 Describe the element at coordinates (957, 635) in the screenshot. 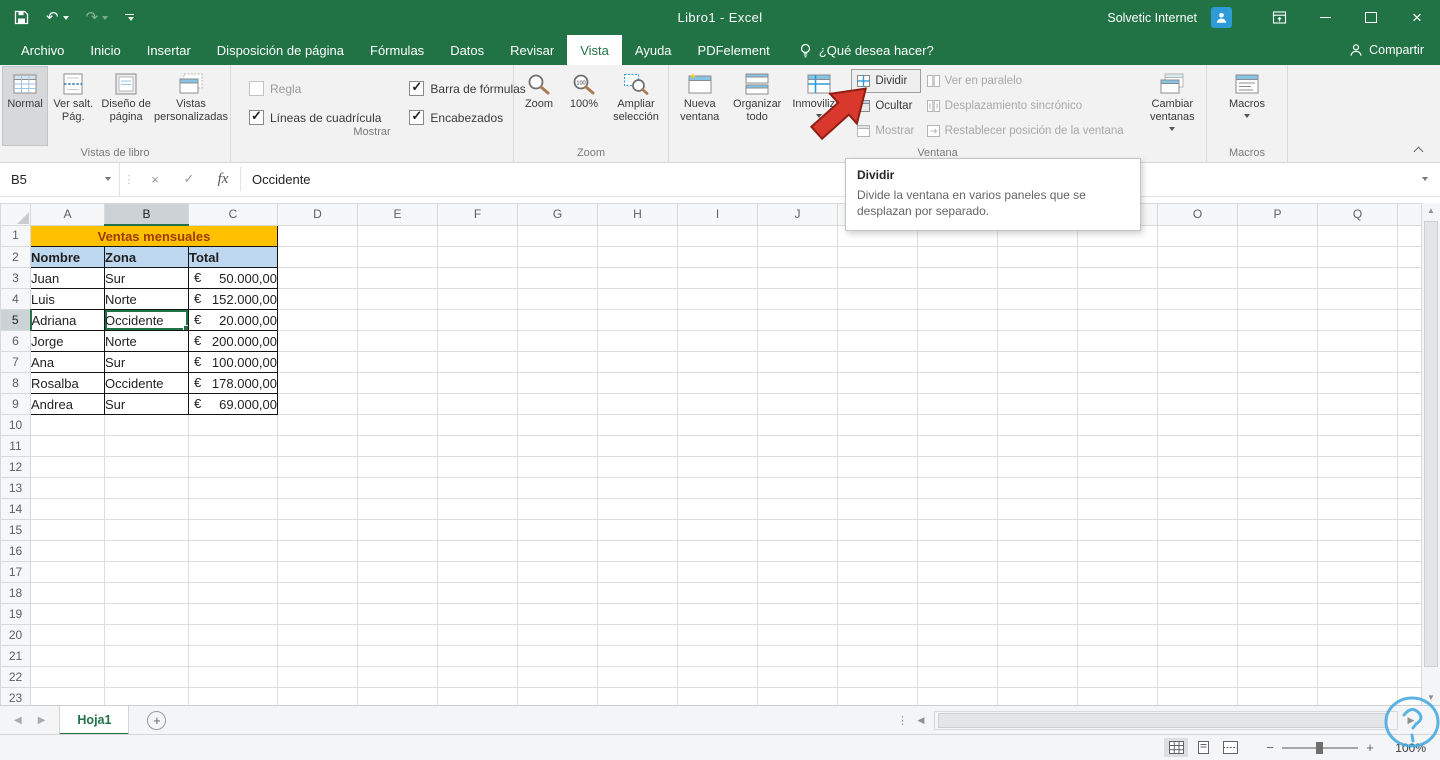

I see `cell-L20` at that location.